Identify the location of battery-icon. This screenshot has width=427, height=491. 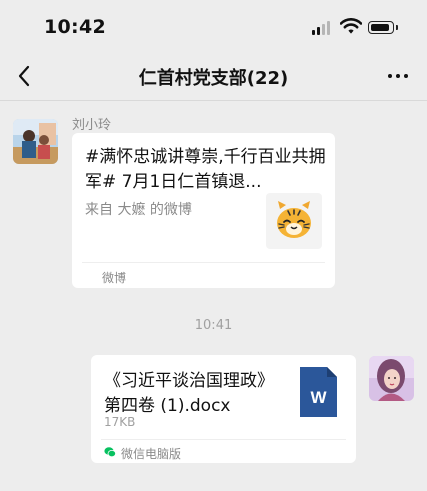
(381, 27).